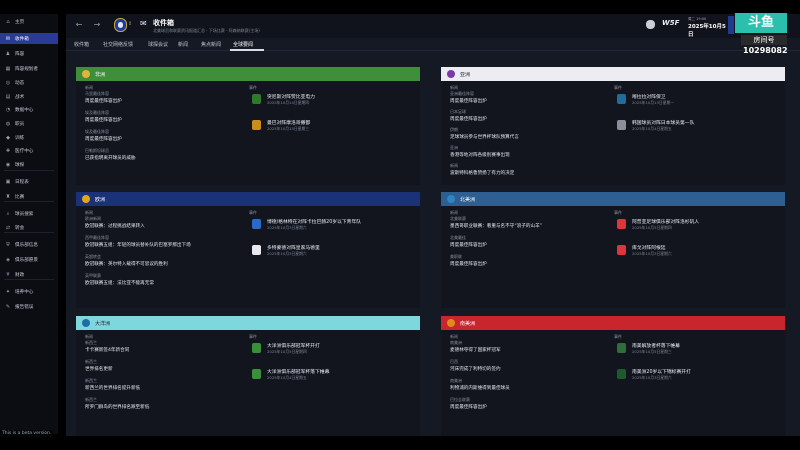 The image size is (800, 450). Describe the element at coordinates (165, 365) in the screenshot. I see `news-item: 新西兰 世界排名更新` at that location.